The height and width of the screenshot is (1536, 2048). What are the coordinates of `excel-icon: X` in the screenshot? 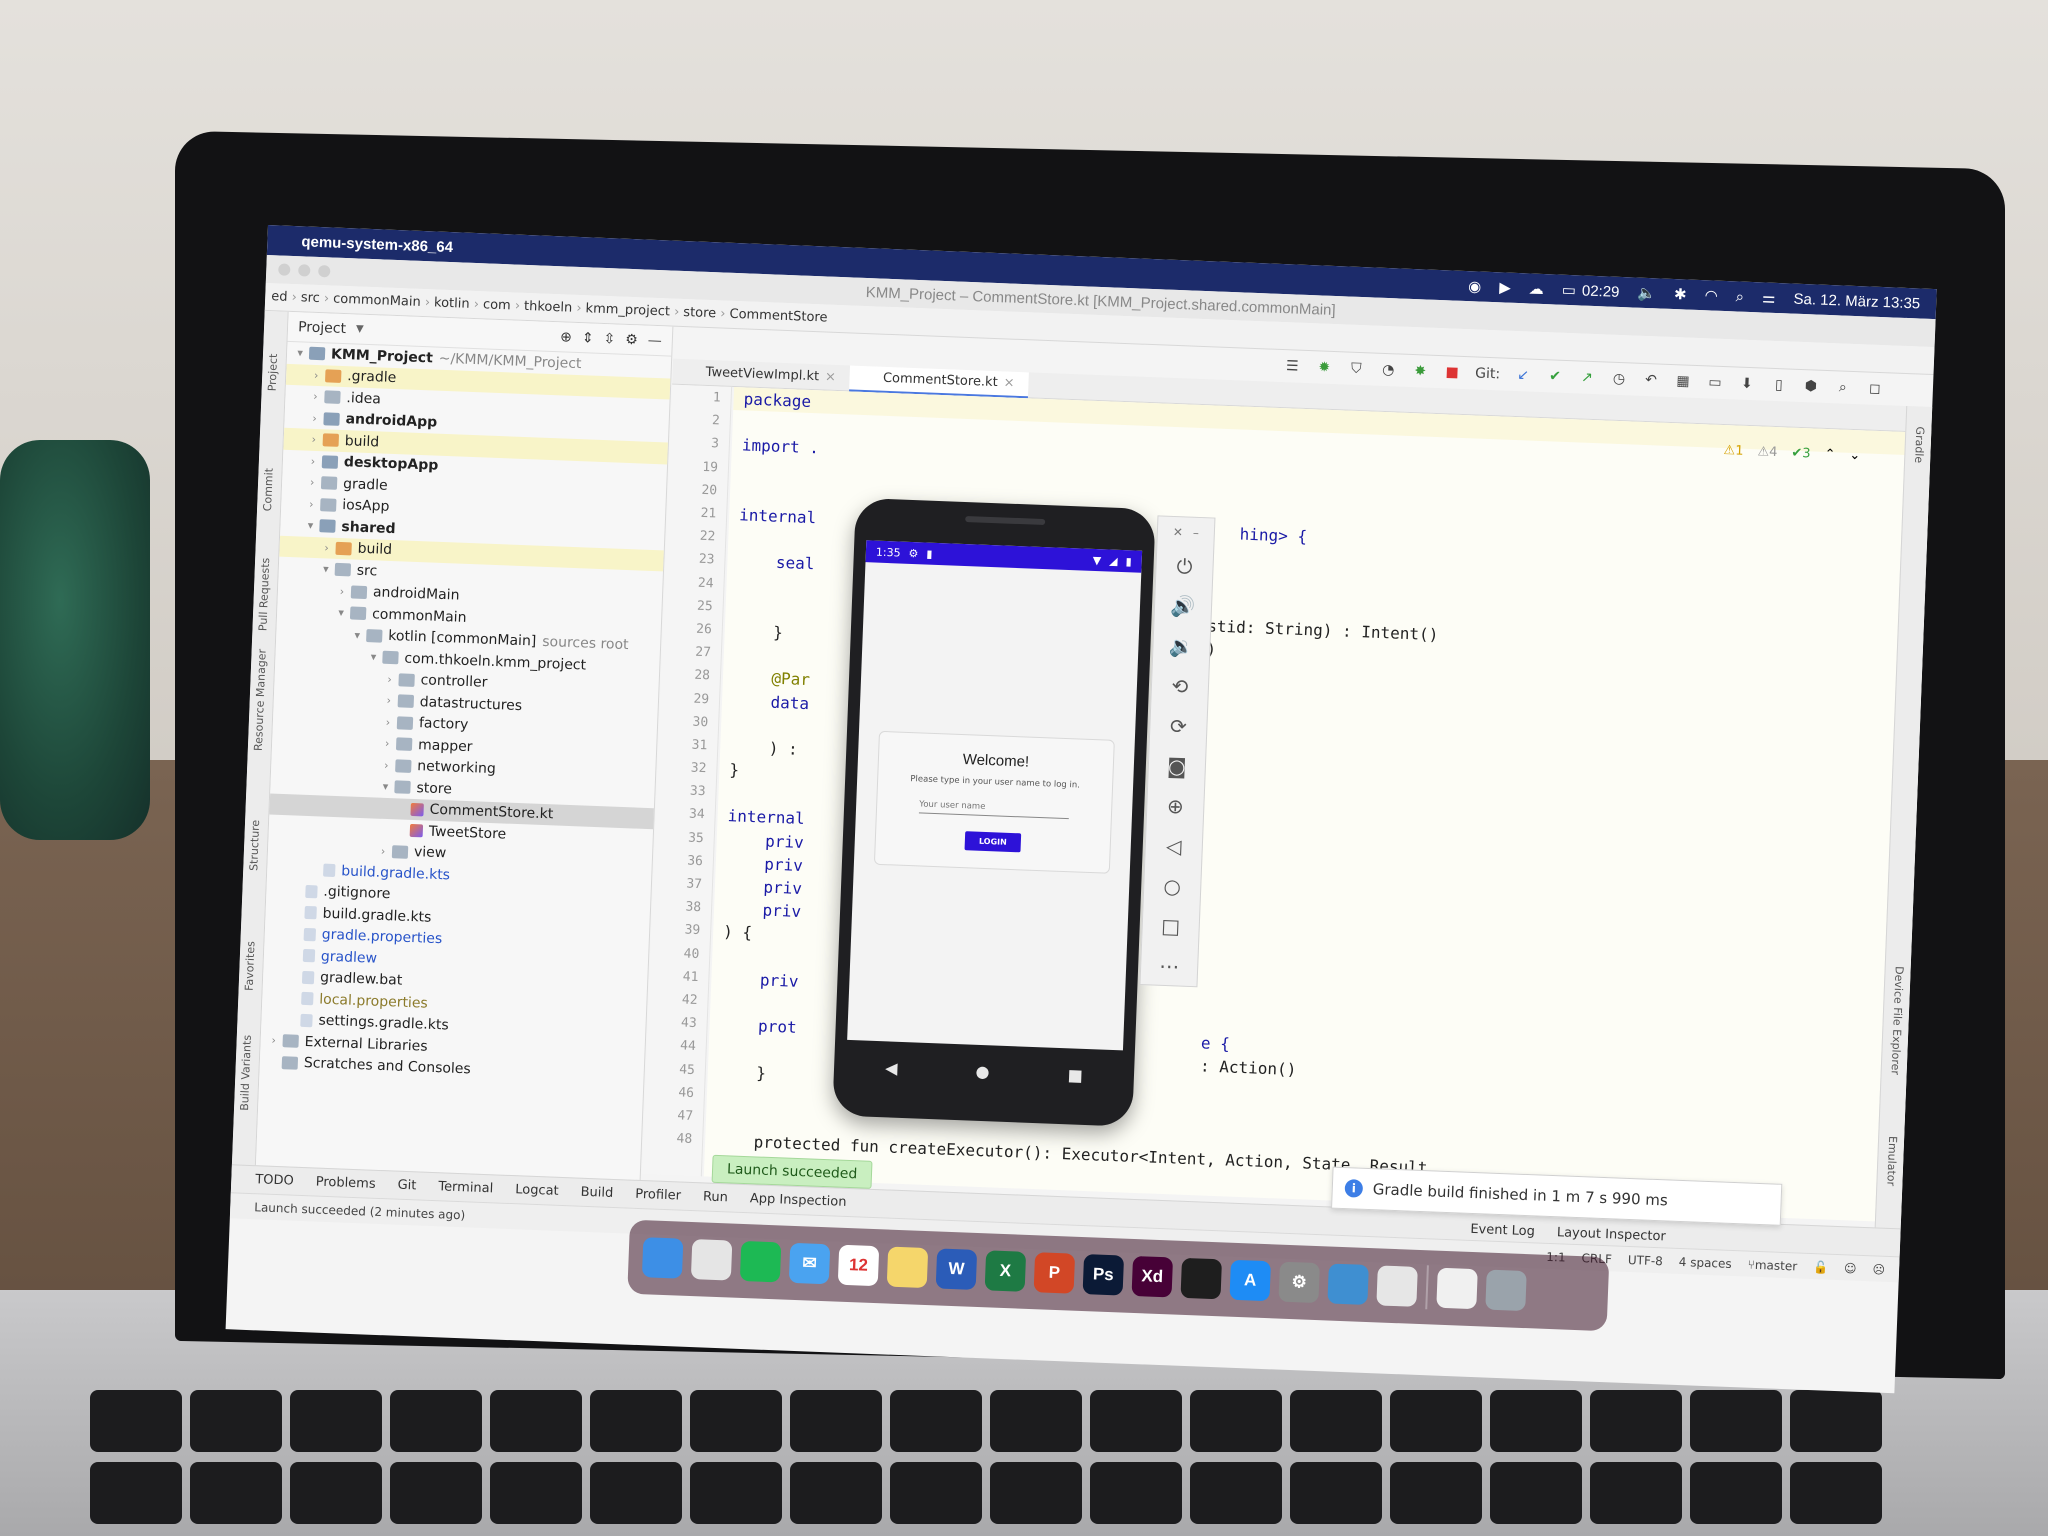 It's located at (1005, 1271).